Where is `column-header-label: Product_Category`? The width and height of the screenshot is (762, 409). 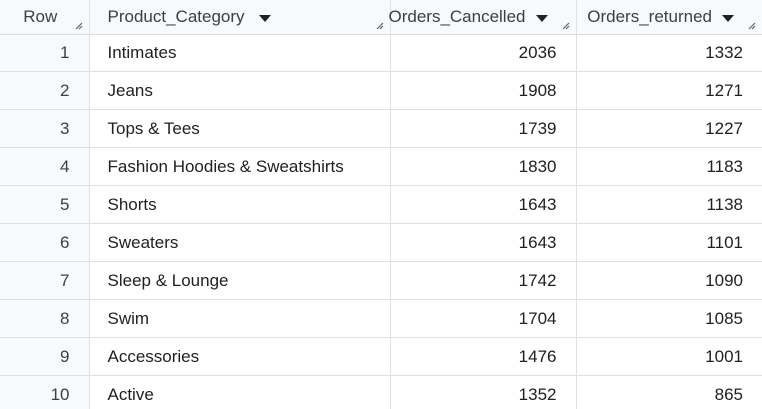
column-header-label: Product_Category is located at coordinates (176, 16).